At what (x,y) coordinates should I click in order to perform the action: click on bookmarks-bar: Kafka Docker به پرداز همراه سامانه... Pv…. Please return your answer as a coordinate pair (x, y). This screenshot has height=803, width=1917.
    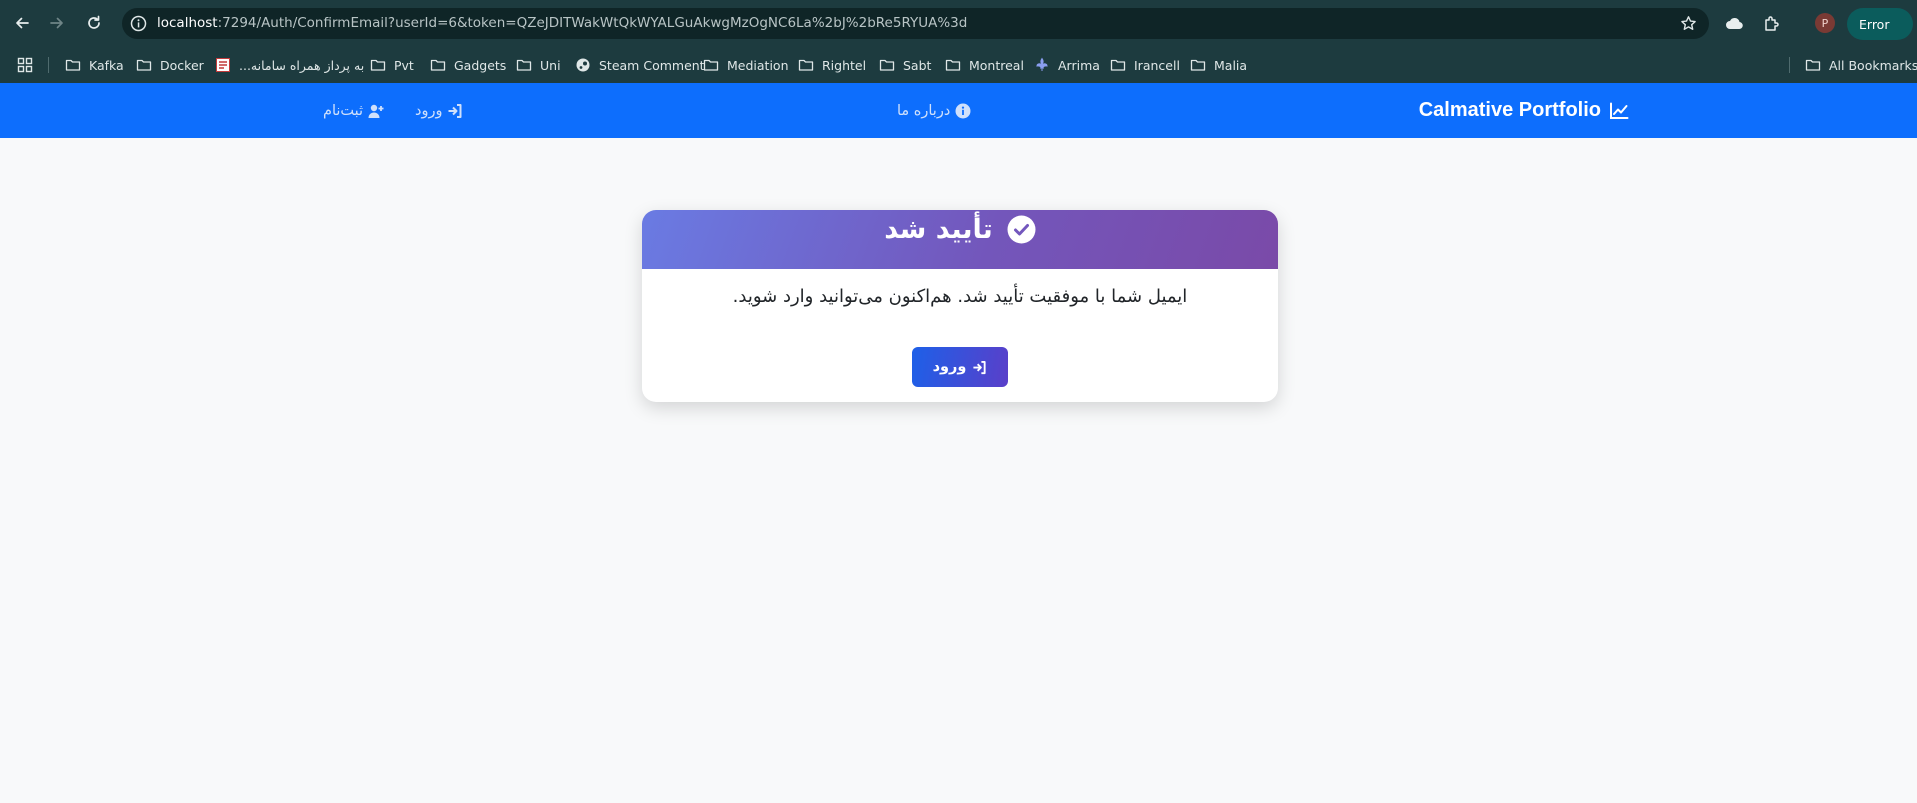
    Looking at the image, I should click on (958, 65).